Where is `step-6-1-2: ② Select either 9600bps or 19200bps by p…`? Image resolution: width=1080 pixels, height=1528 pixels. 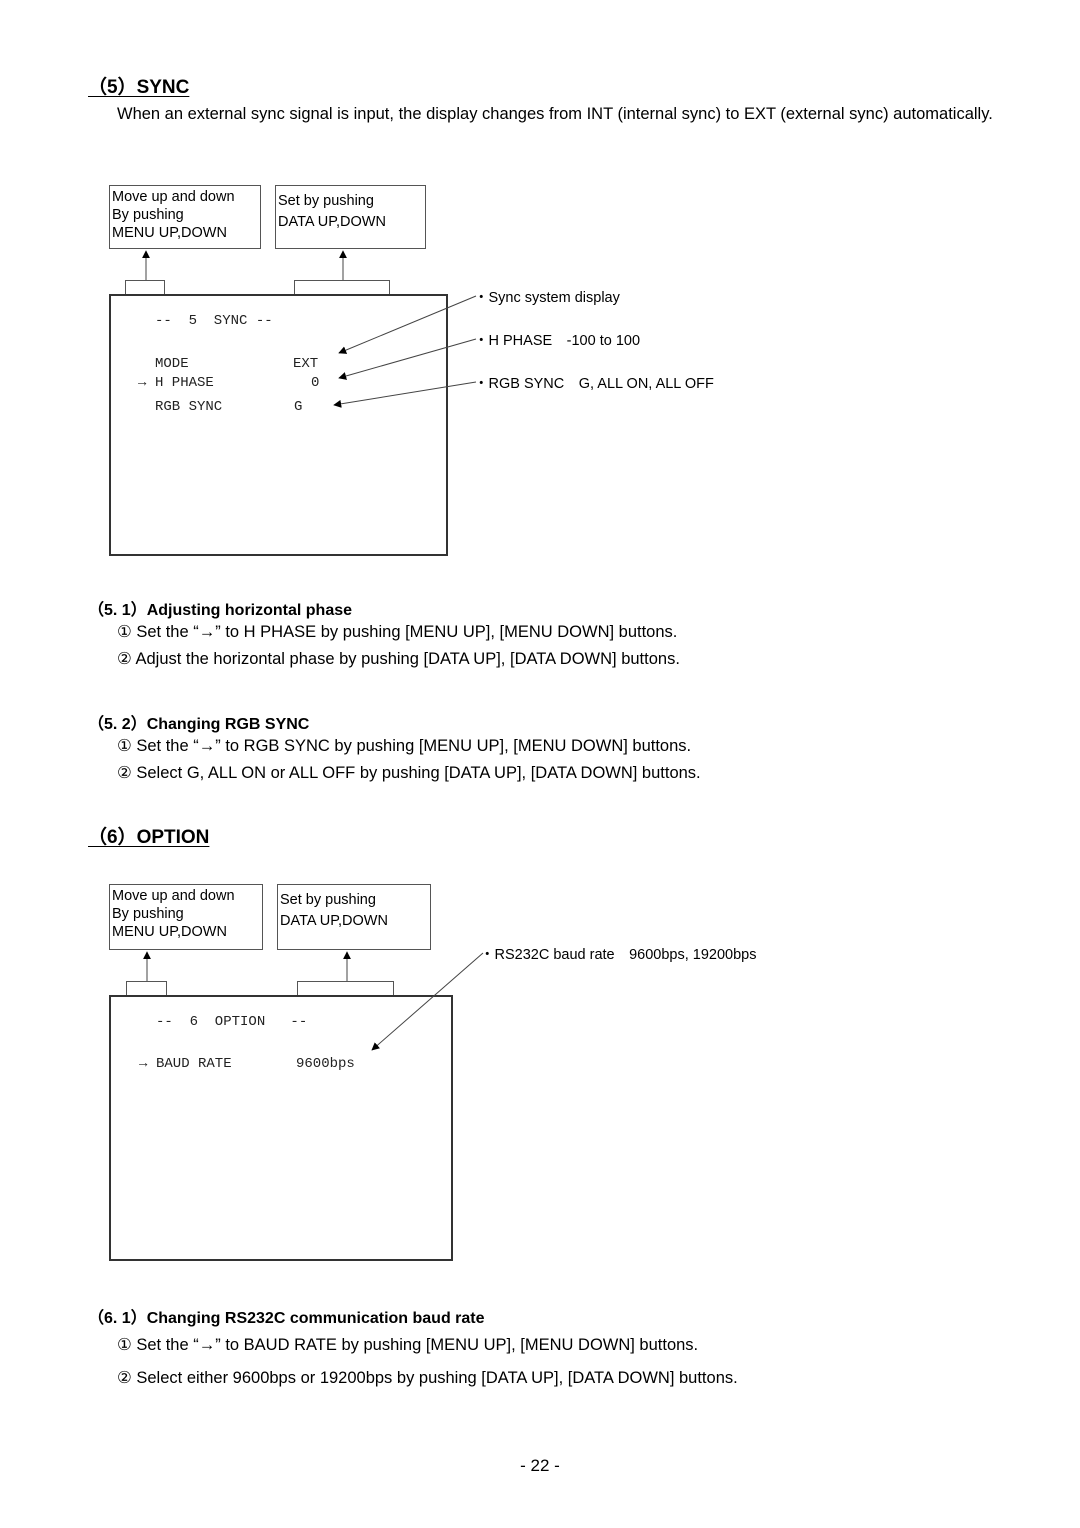
step-6-1-2: ② Select either 9600bps or 19200bps by p… is located at coordinates (427, 1378).